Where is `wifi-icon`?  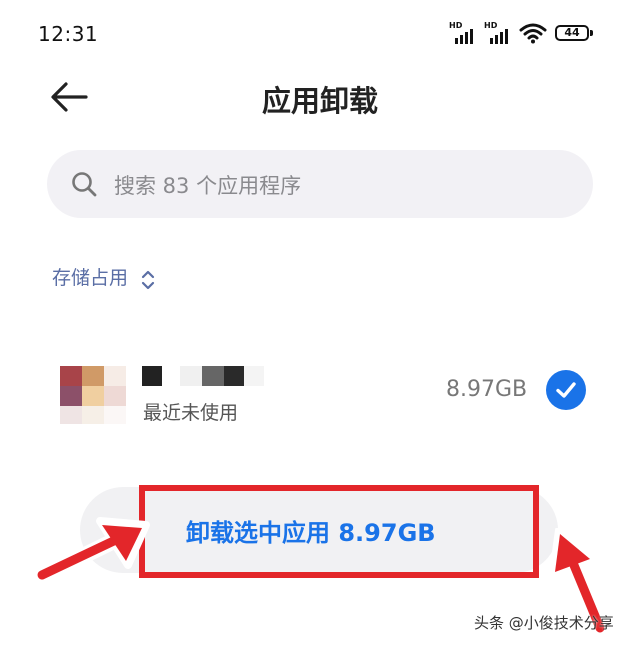 wifi-icon is located at coordinates (533, 33).